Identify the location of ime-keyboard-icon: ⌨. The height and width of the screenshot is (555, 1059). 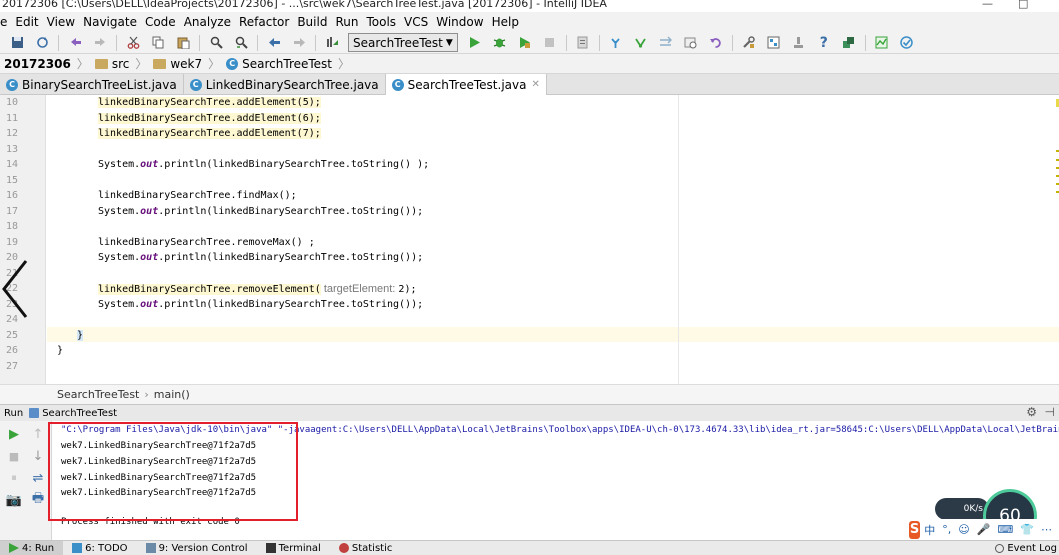
(1005, 529).